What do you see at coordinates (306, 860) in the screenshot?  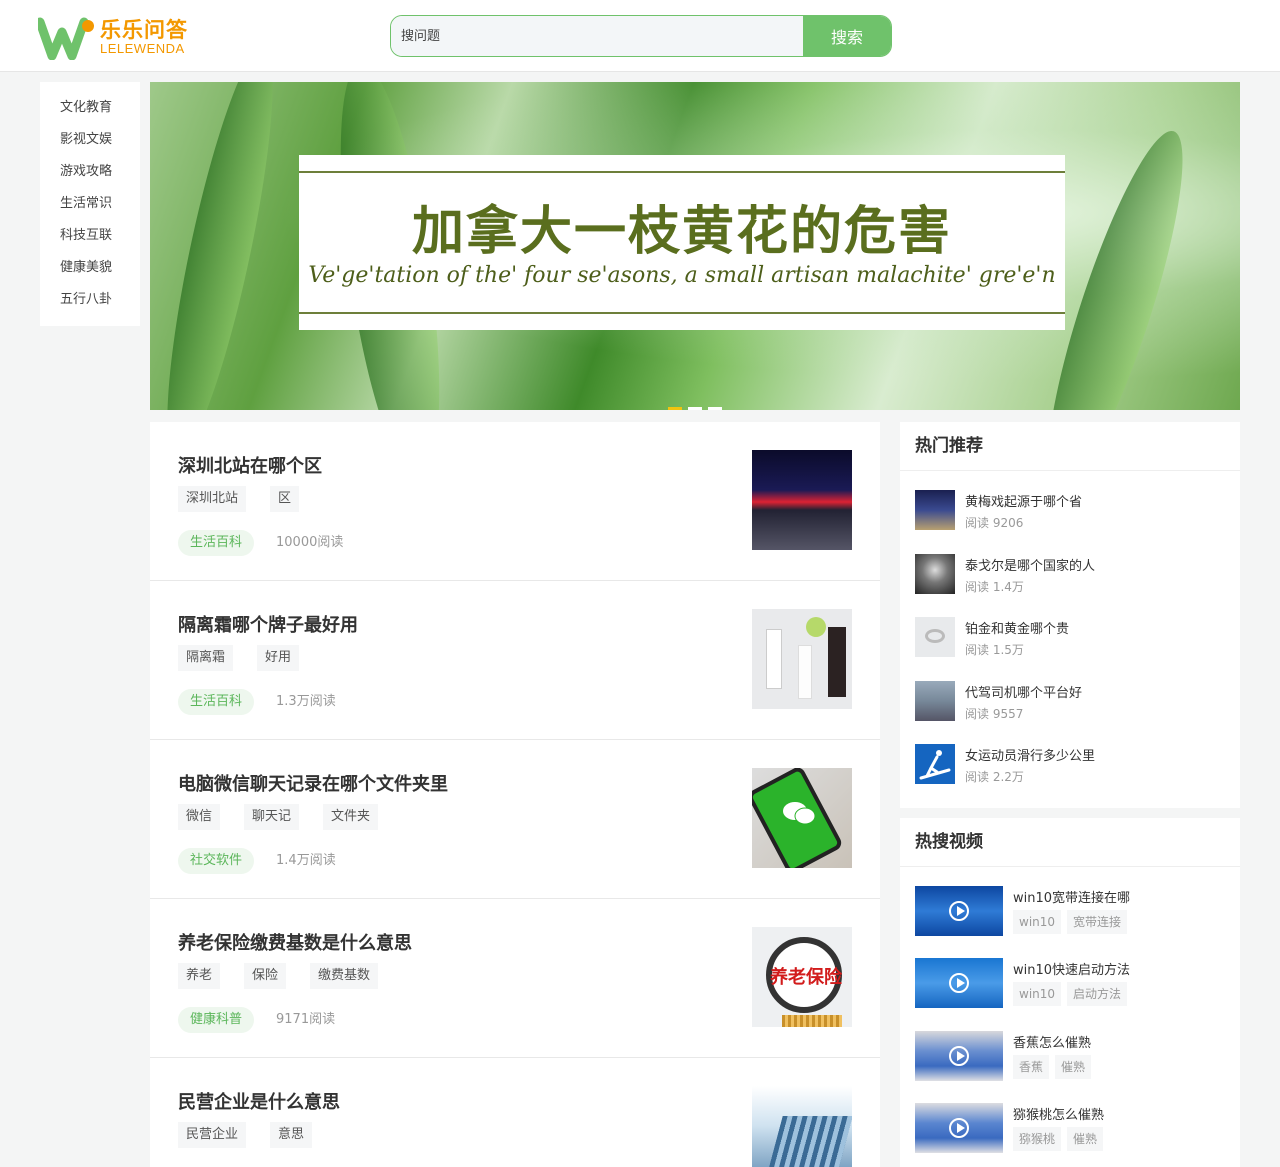 I see `read-count: 1.4万阅读` at bounding box center [306, 860].